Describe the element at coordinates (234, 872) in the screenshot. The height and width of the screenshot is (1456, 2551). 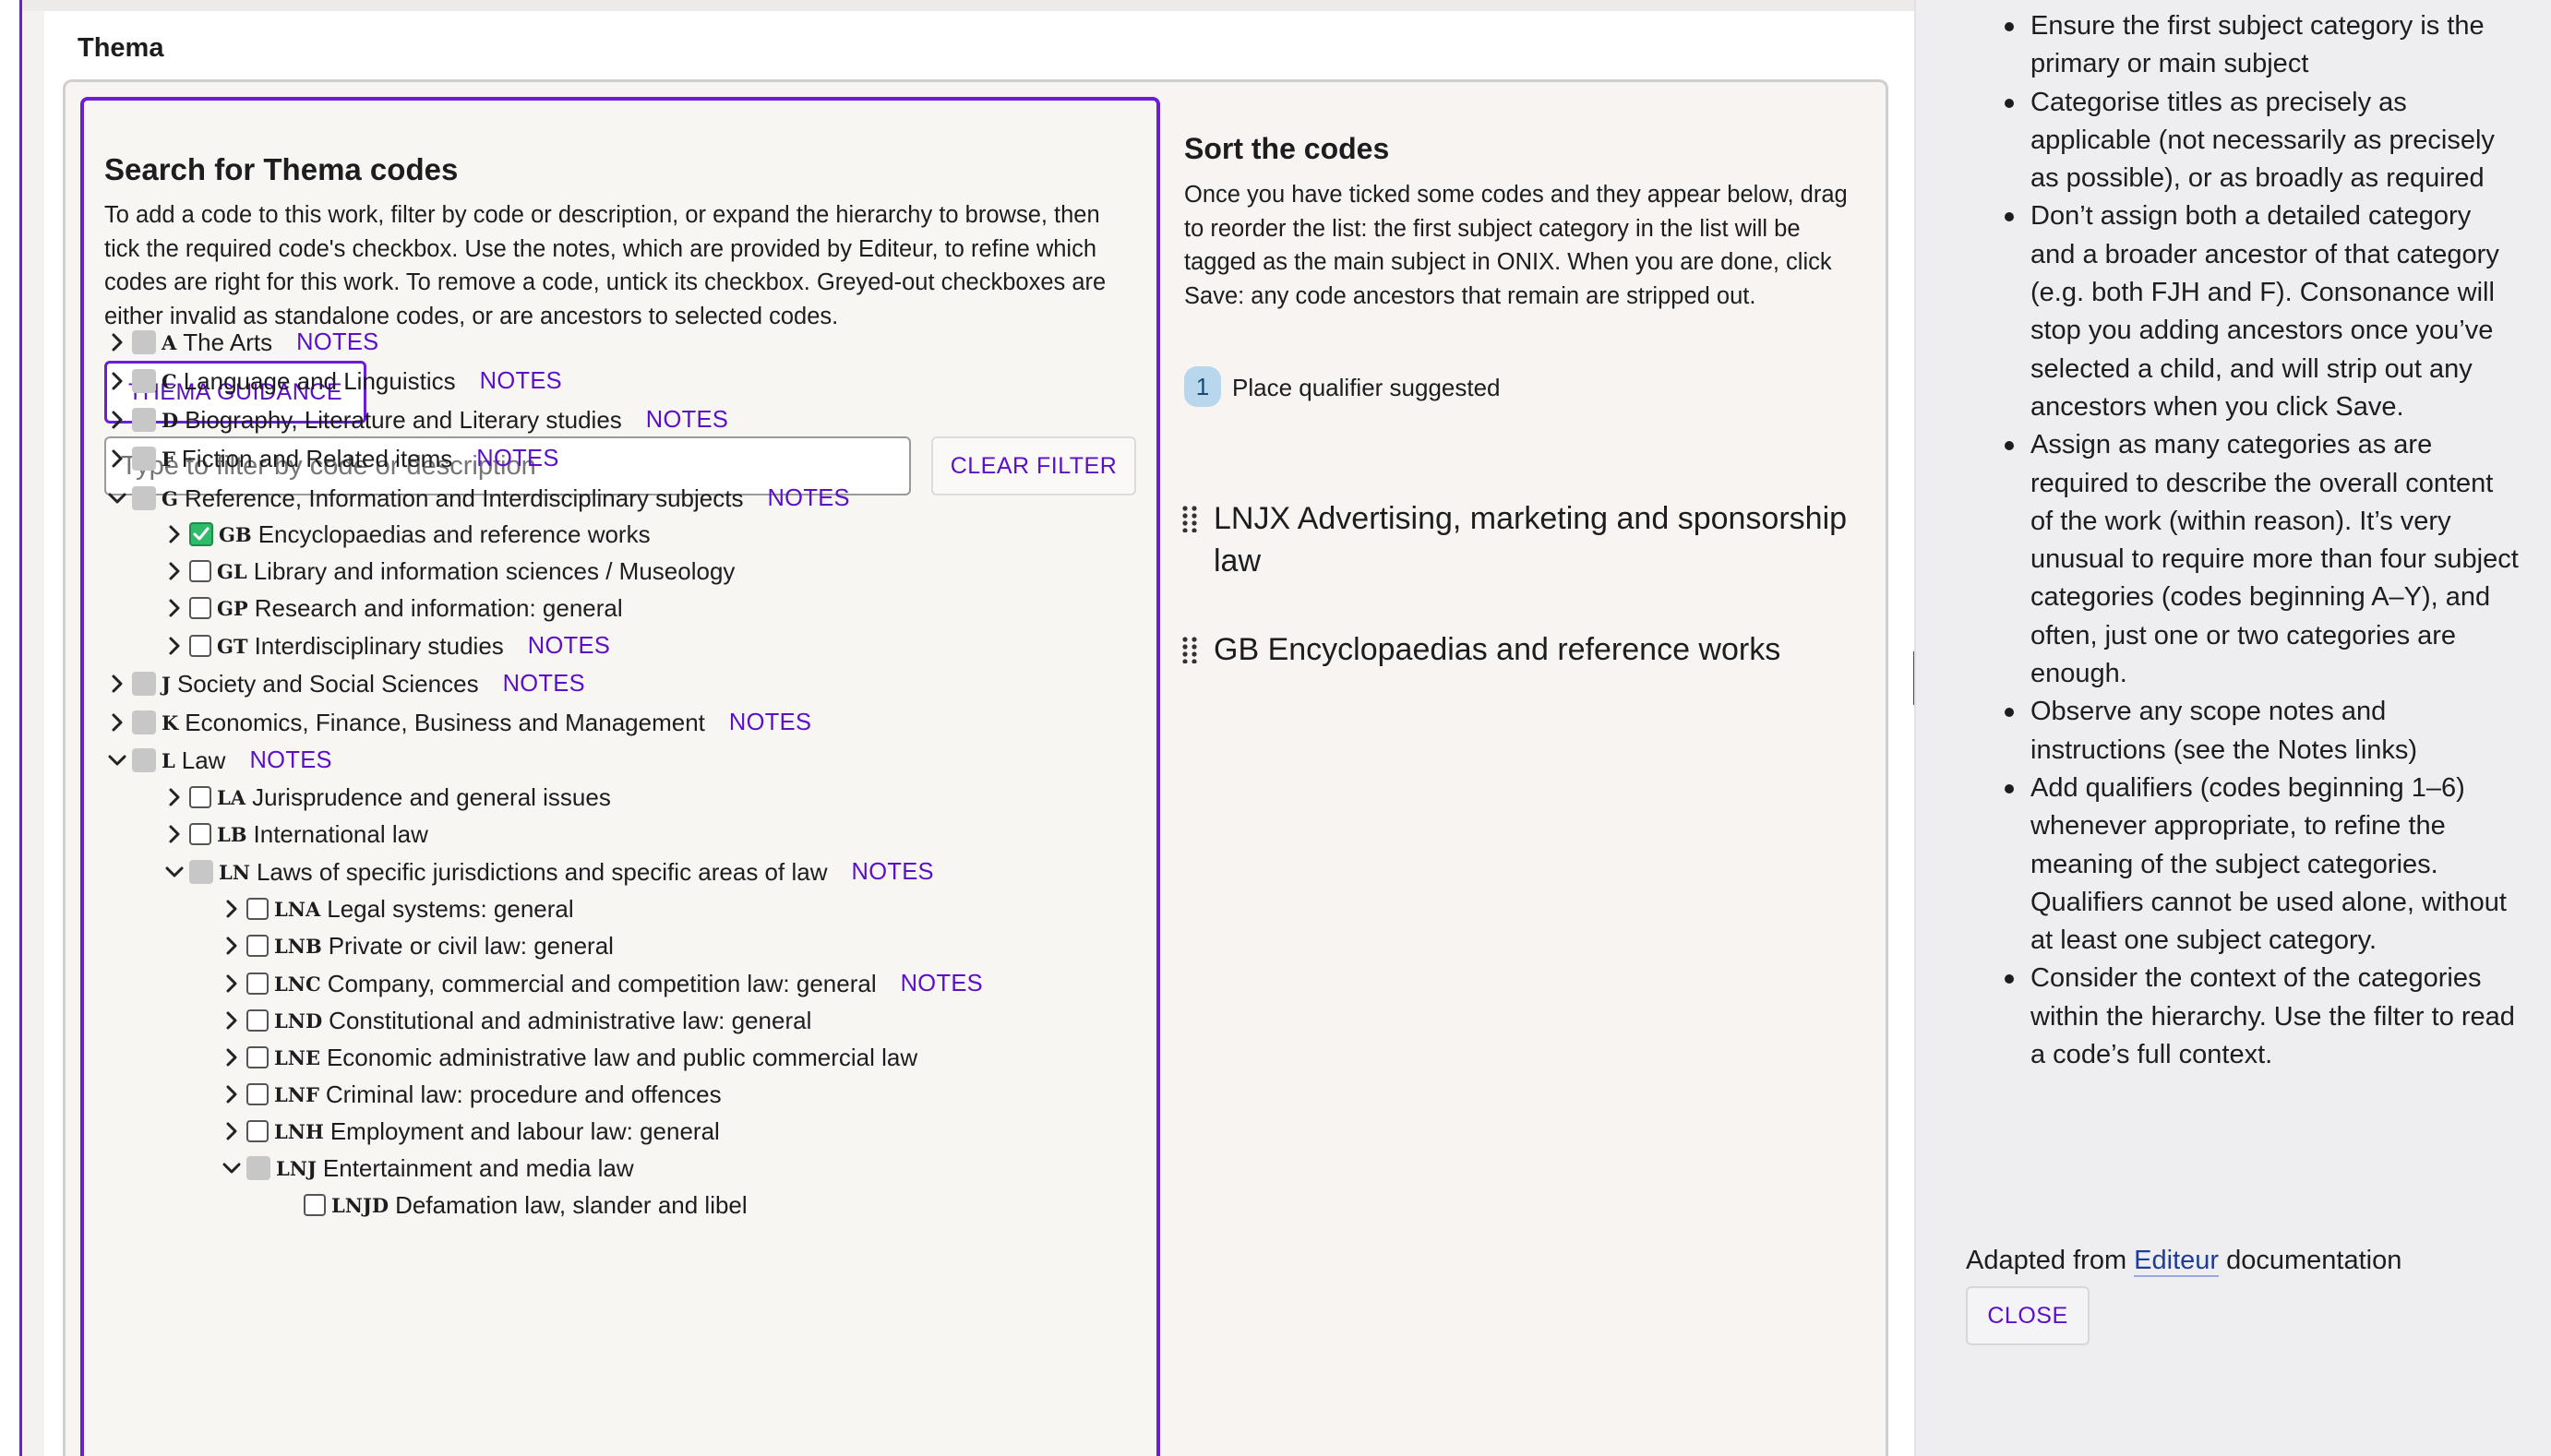
I see `tree-code: LN` at that location.